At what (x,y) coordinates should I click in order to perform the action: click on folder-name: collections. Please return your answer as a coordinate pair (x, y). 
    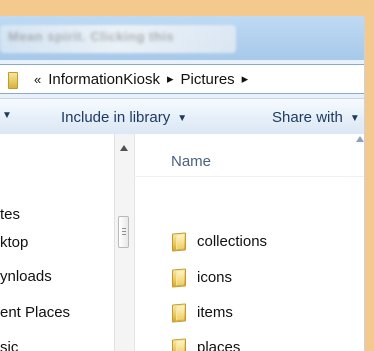
    Looking at the image, I should click on (232, 241).